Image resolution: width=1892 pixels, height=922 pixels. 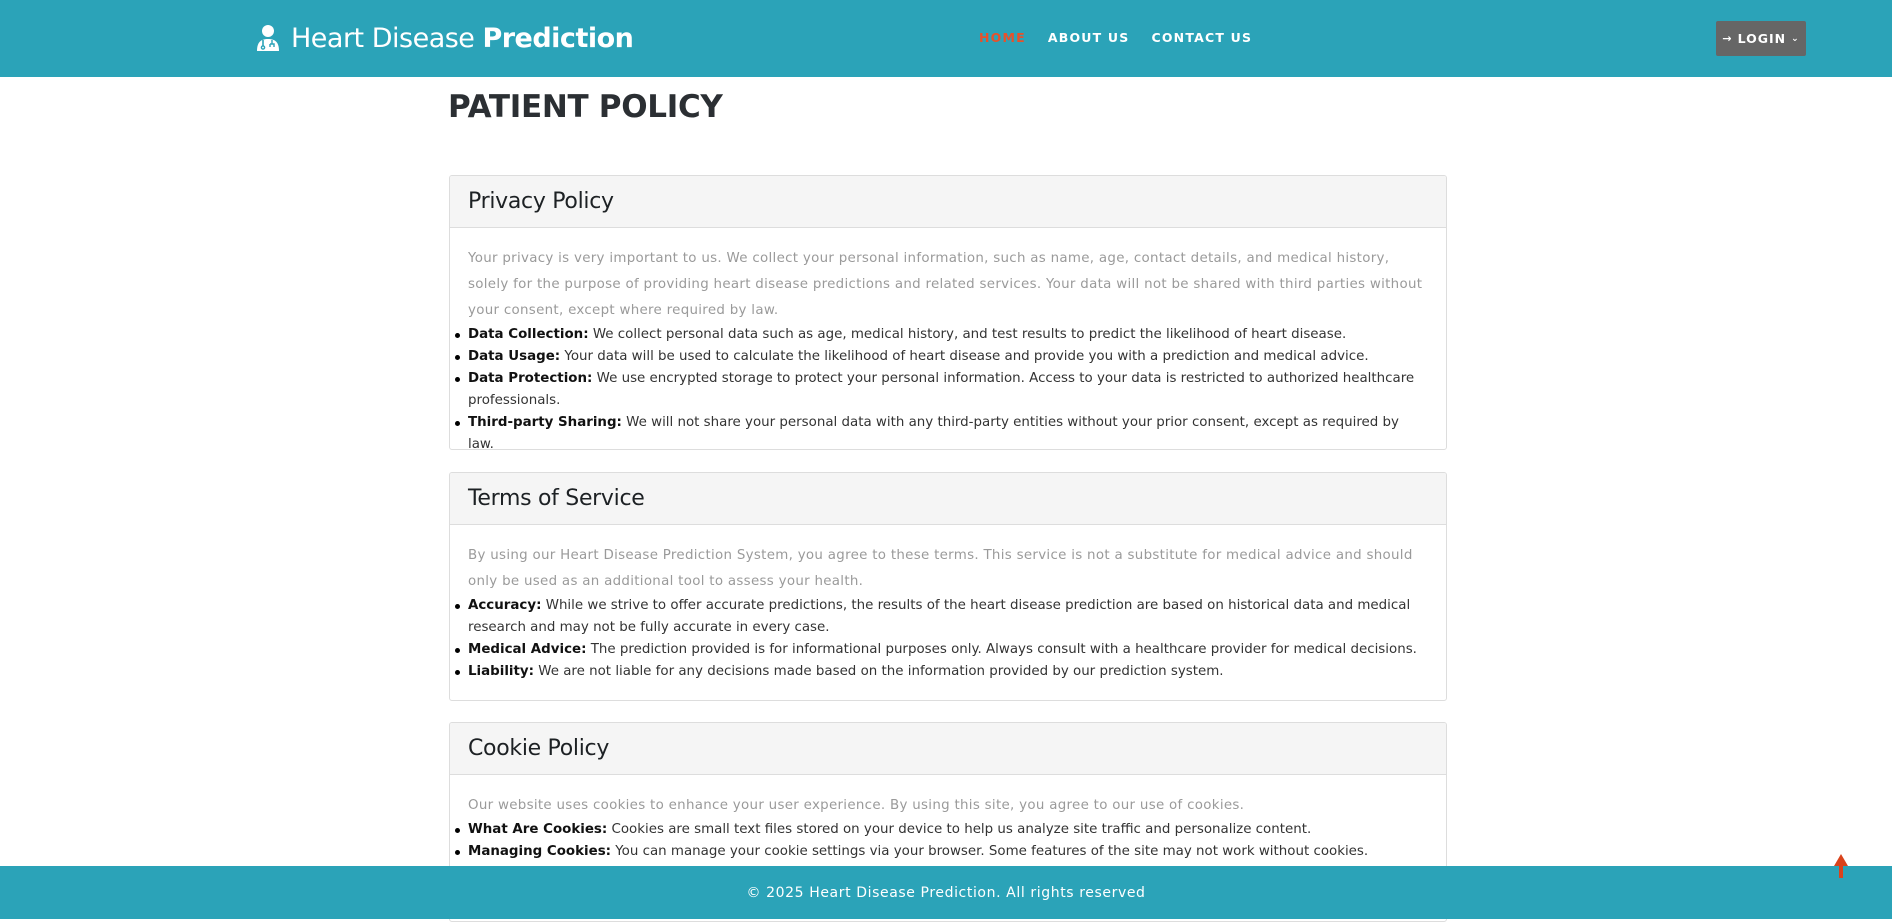 I want to click on brand-name-bold: Prediction, so click(x=558, y=38).